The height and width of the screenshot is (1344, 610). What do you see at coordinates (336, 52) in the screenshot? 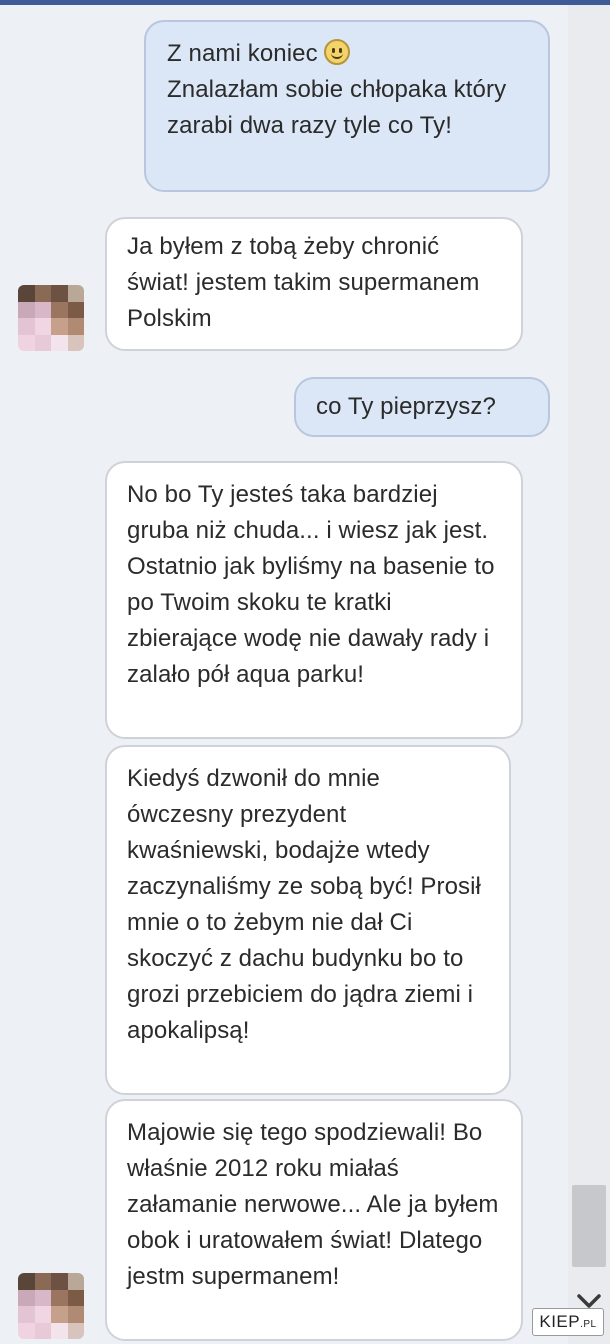
I see `smiley-icon` at bounding box center [336, 52].